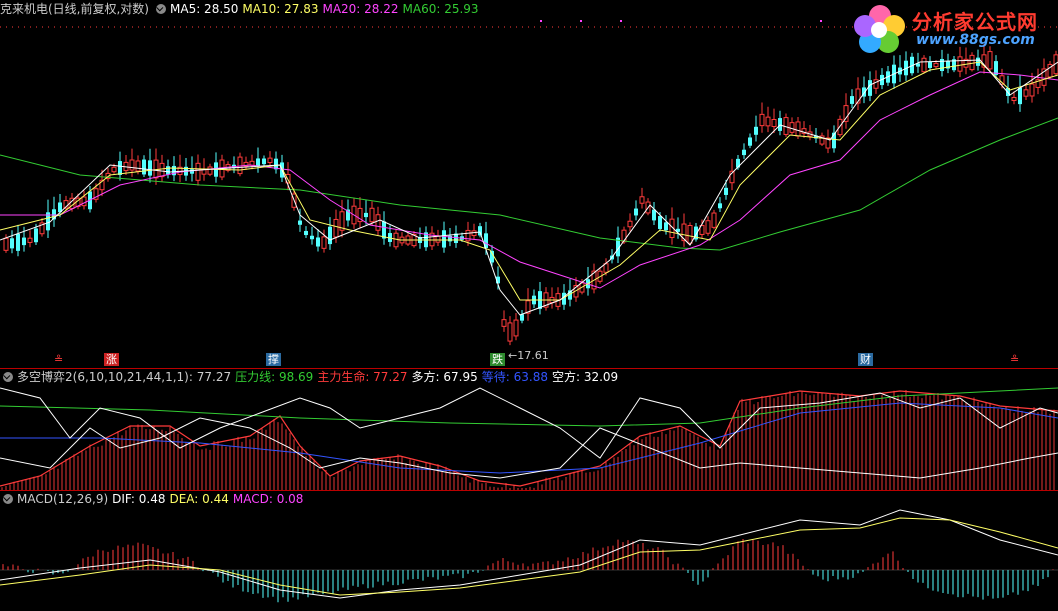  Describe the element at coordinates (585, 377) in the screenshot. I see `short-side-label: 空方: 32.09` at that location.